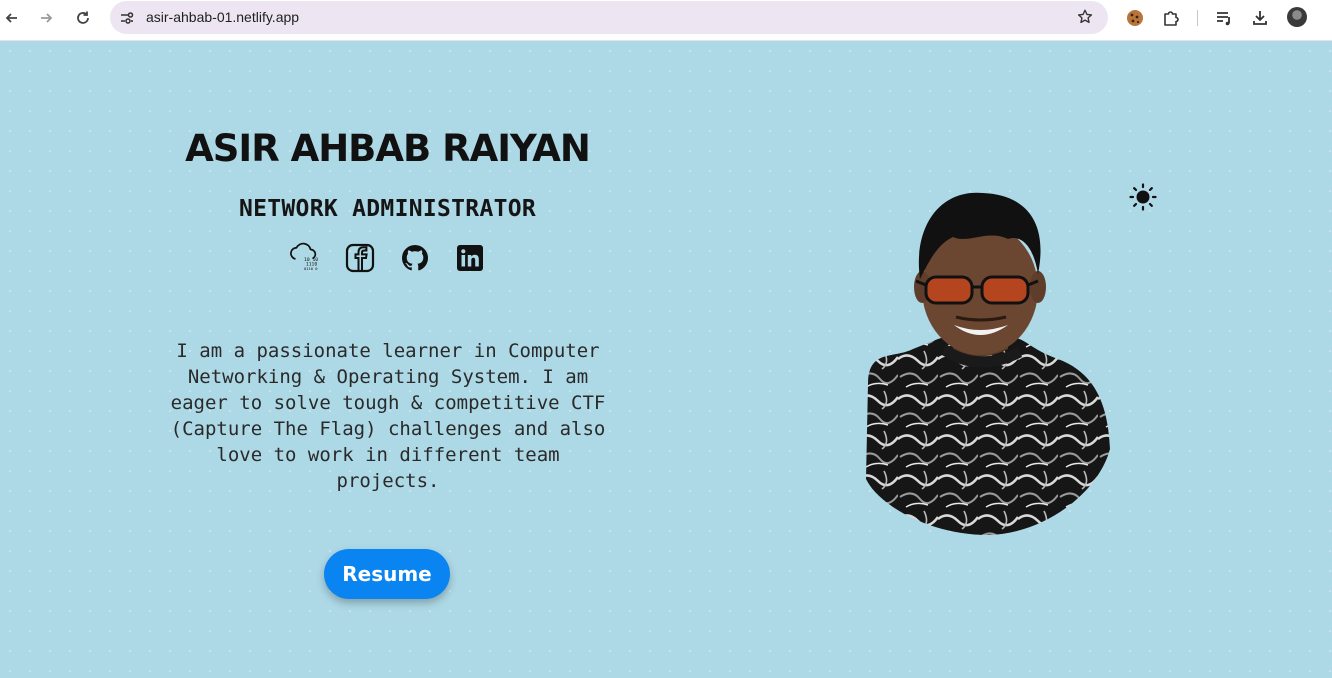 This screenshot has height=678, width=1332. Describe the element at coordinates (470, 258) in the screenshot. I see `linkedin-icon` at that location.